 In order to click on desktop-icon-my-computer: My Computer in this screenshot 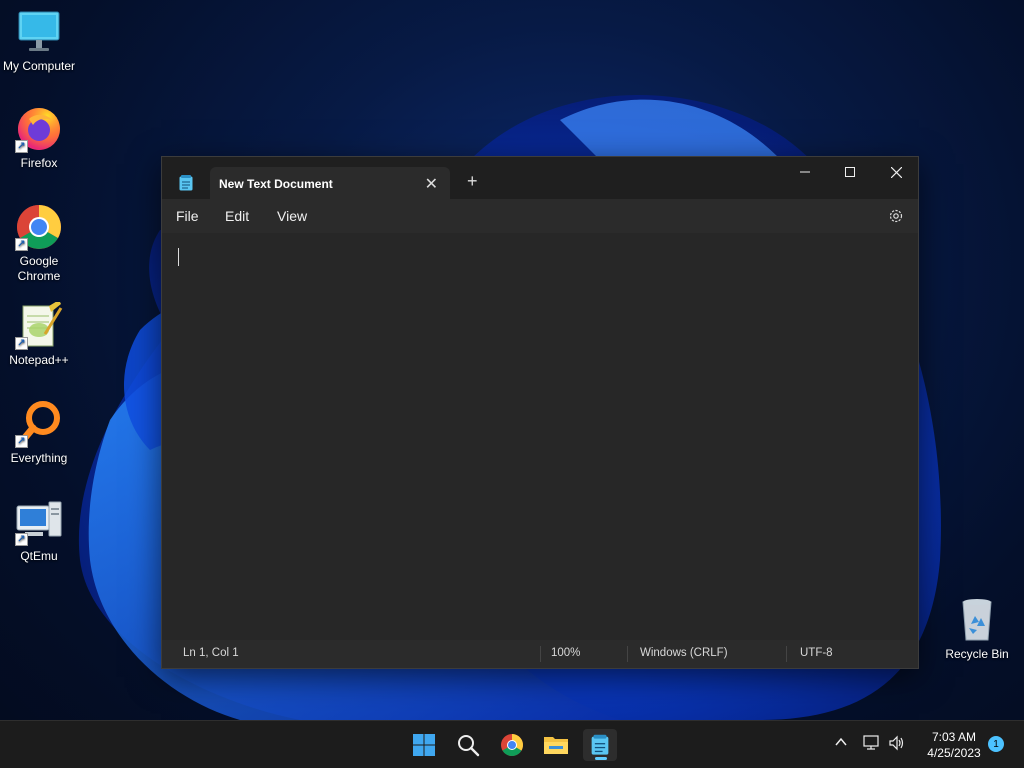, I will do `click(39, 41)`.